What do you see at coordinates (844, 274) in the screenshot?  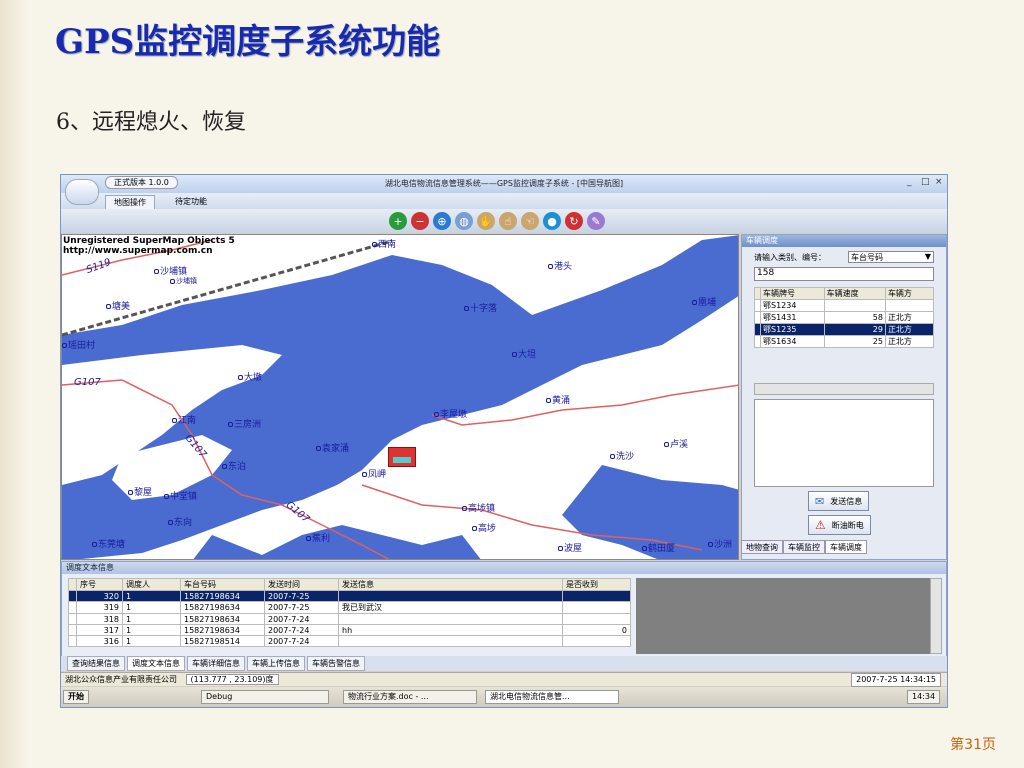 I see `vehicle-search-input: 158` at bounding box center [844, 274].